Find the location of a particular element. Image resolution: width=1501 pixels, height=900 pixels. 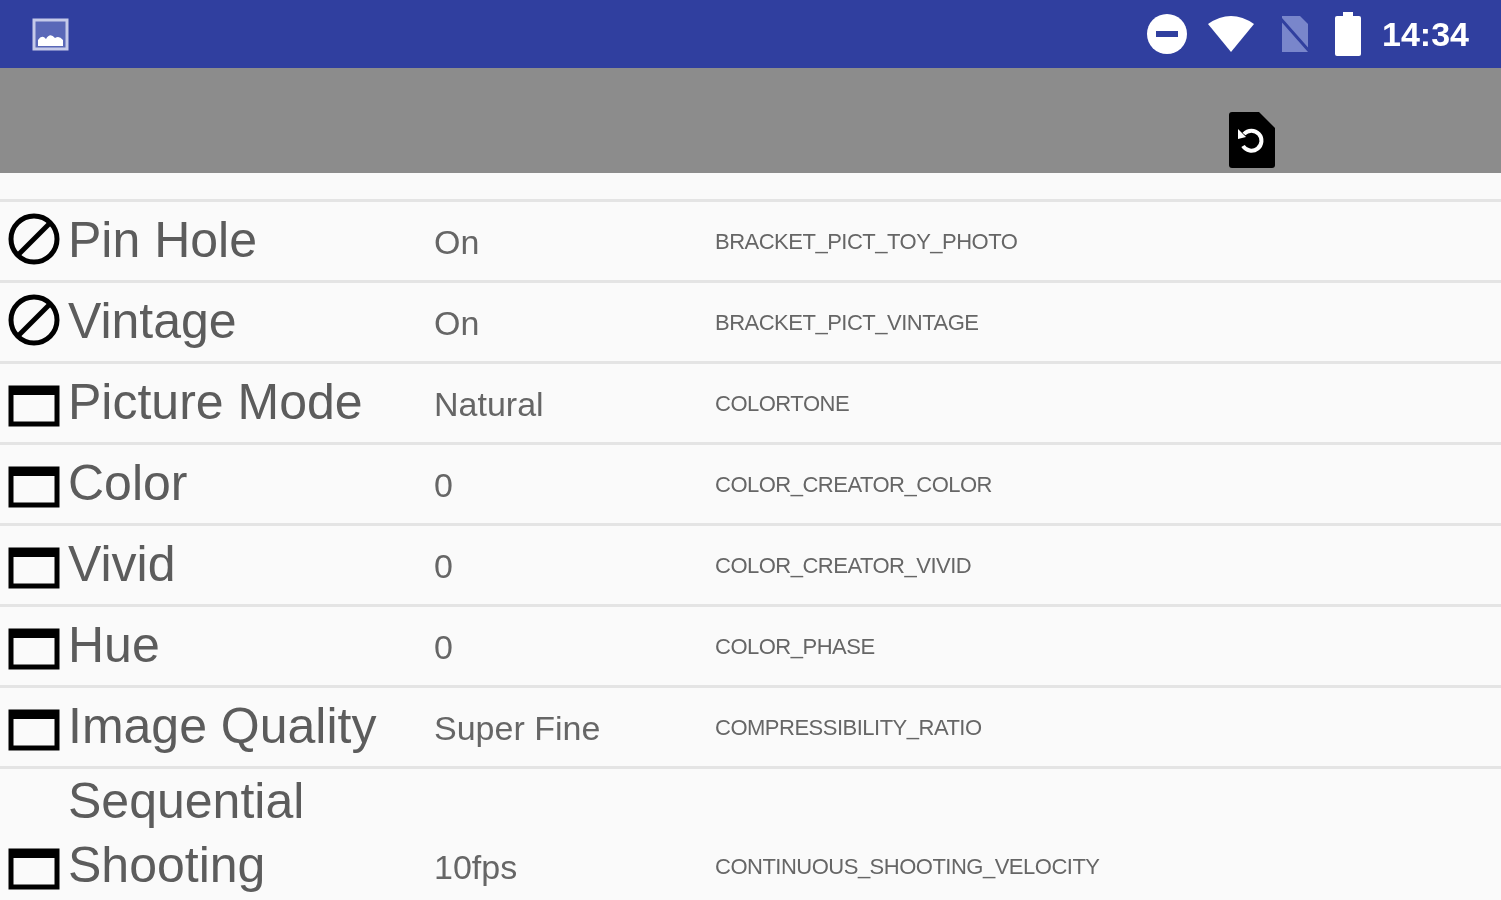

setting-label: Image Quality is located at coordinates (223, 726).